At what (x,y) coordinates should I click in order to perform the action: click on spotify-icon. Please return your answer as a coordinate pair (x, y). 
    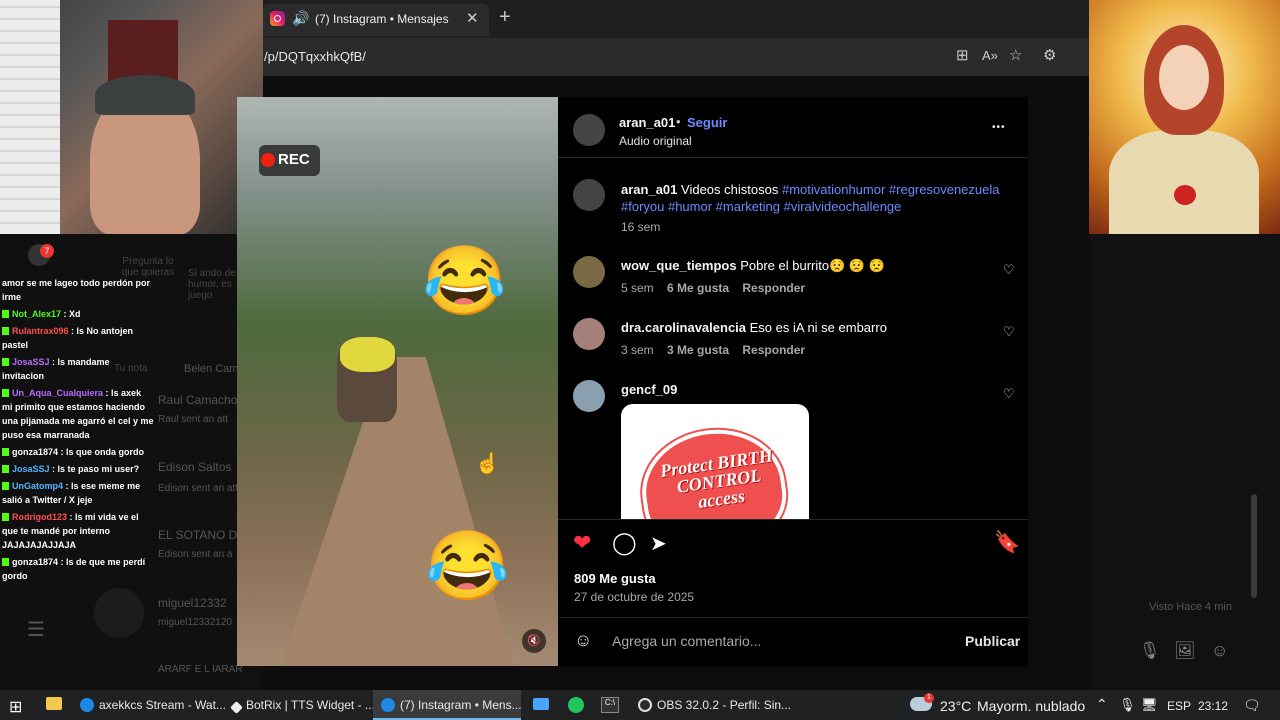
    Looking at the image, I should click on (576, 705).